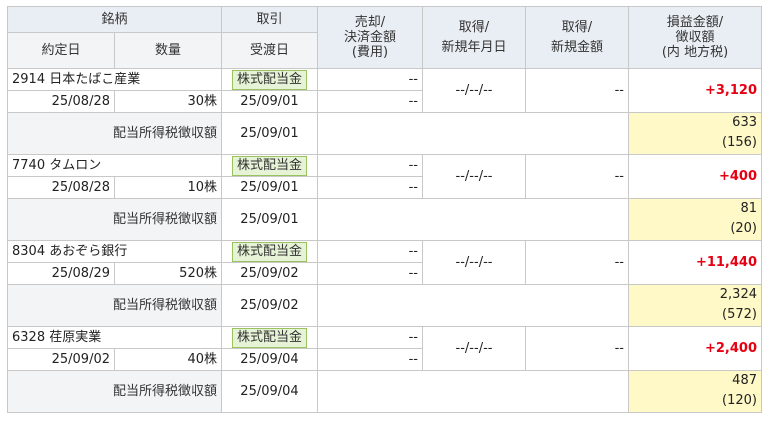 The width and height of the screenshot is (768, 433). Describe the element at coordinates (114, 165) in the screenshot. I see `stock-name: 7740 タムロン` at that location.